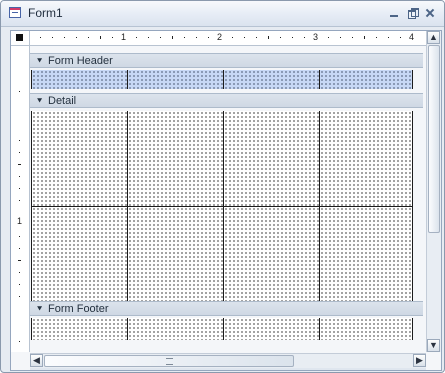  Describe the element at coordinates (80, 61) in the screenshot. I see `form-header-label: Form Header` at that location.